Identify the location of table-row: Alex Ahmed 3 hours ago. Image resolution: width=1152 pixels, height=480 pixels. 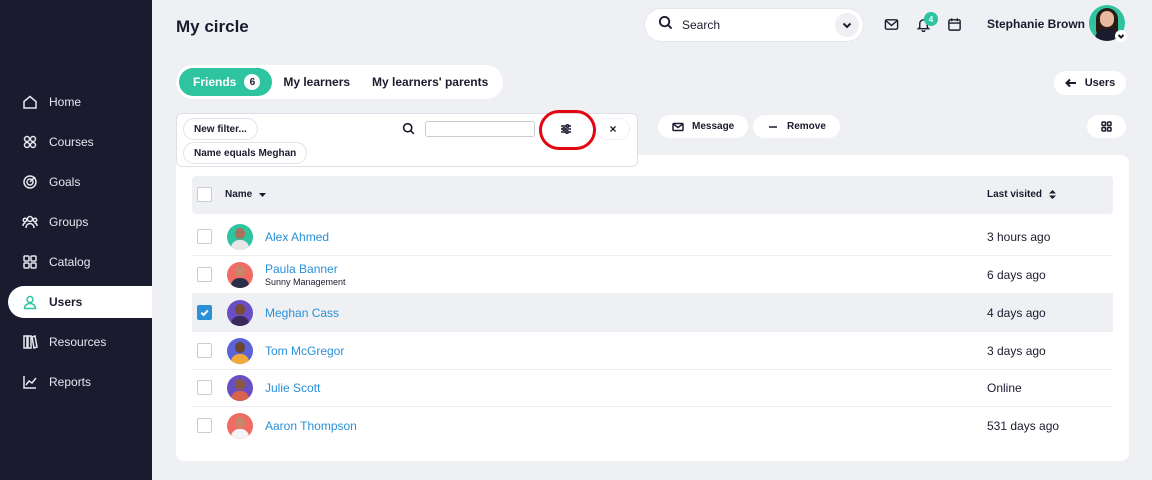
(652, 237).